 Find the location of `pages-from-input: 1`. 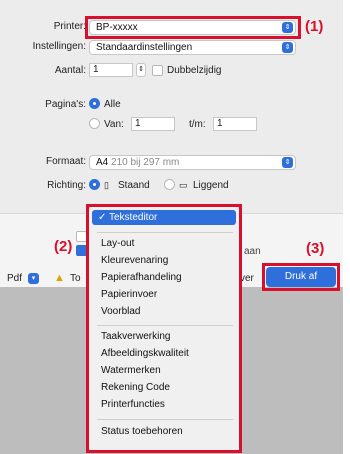

pages-from-input: 1 is located at coordinates (153, 124).